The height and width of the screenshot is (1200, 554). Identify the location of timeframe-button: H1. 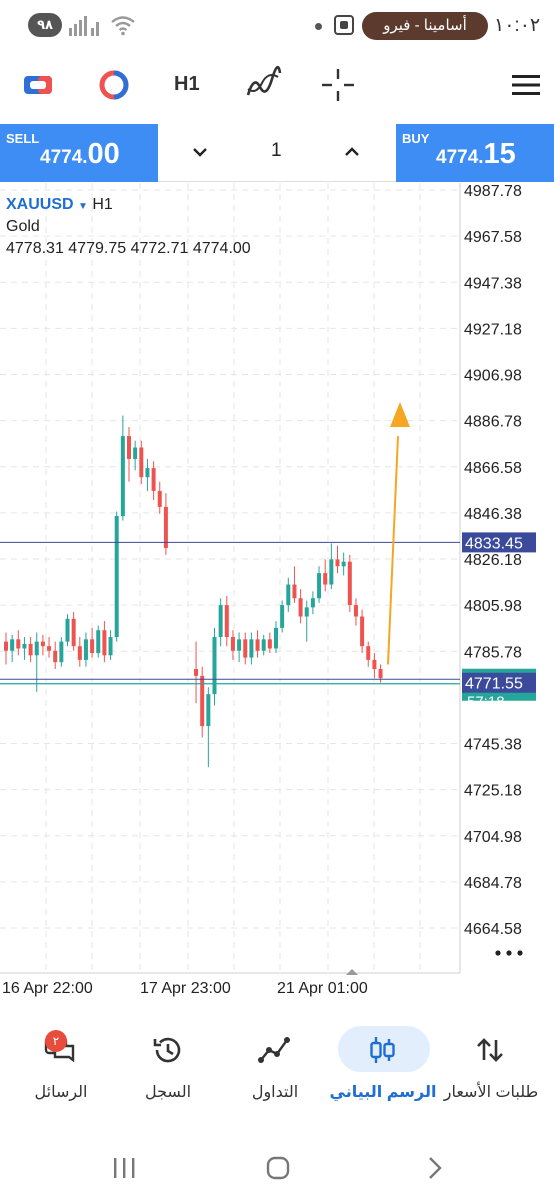
(187, 84).